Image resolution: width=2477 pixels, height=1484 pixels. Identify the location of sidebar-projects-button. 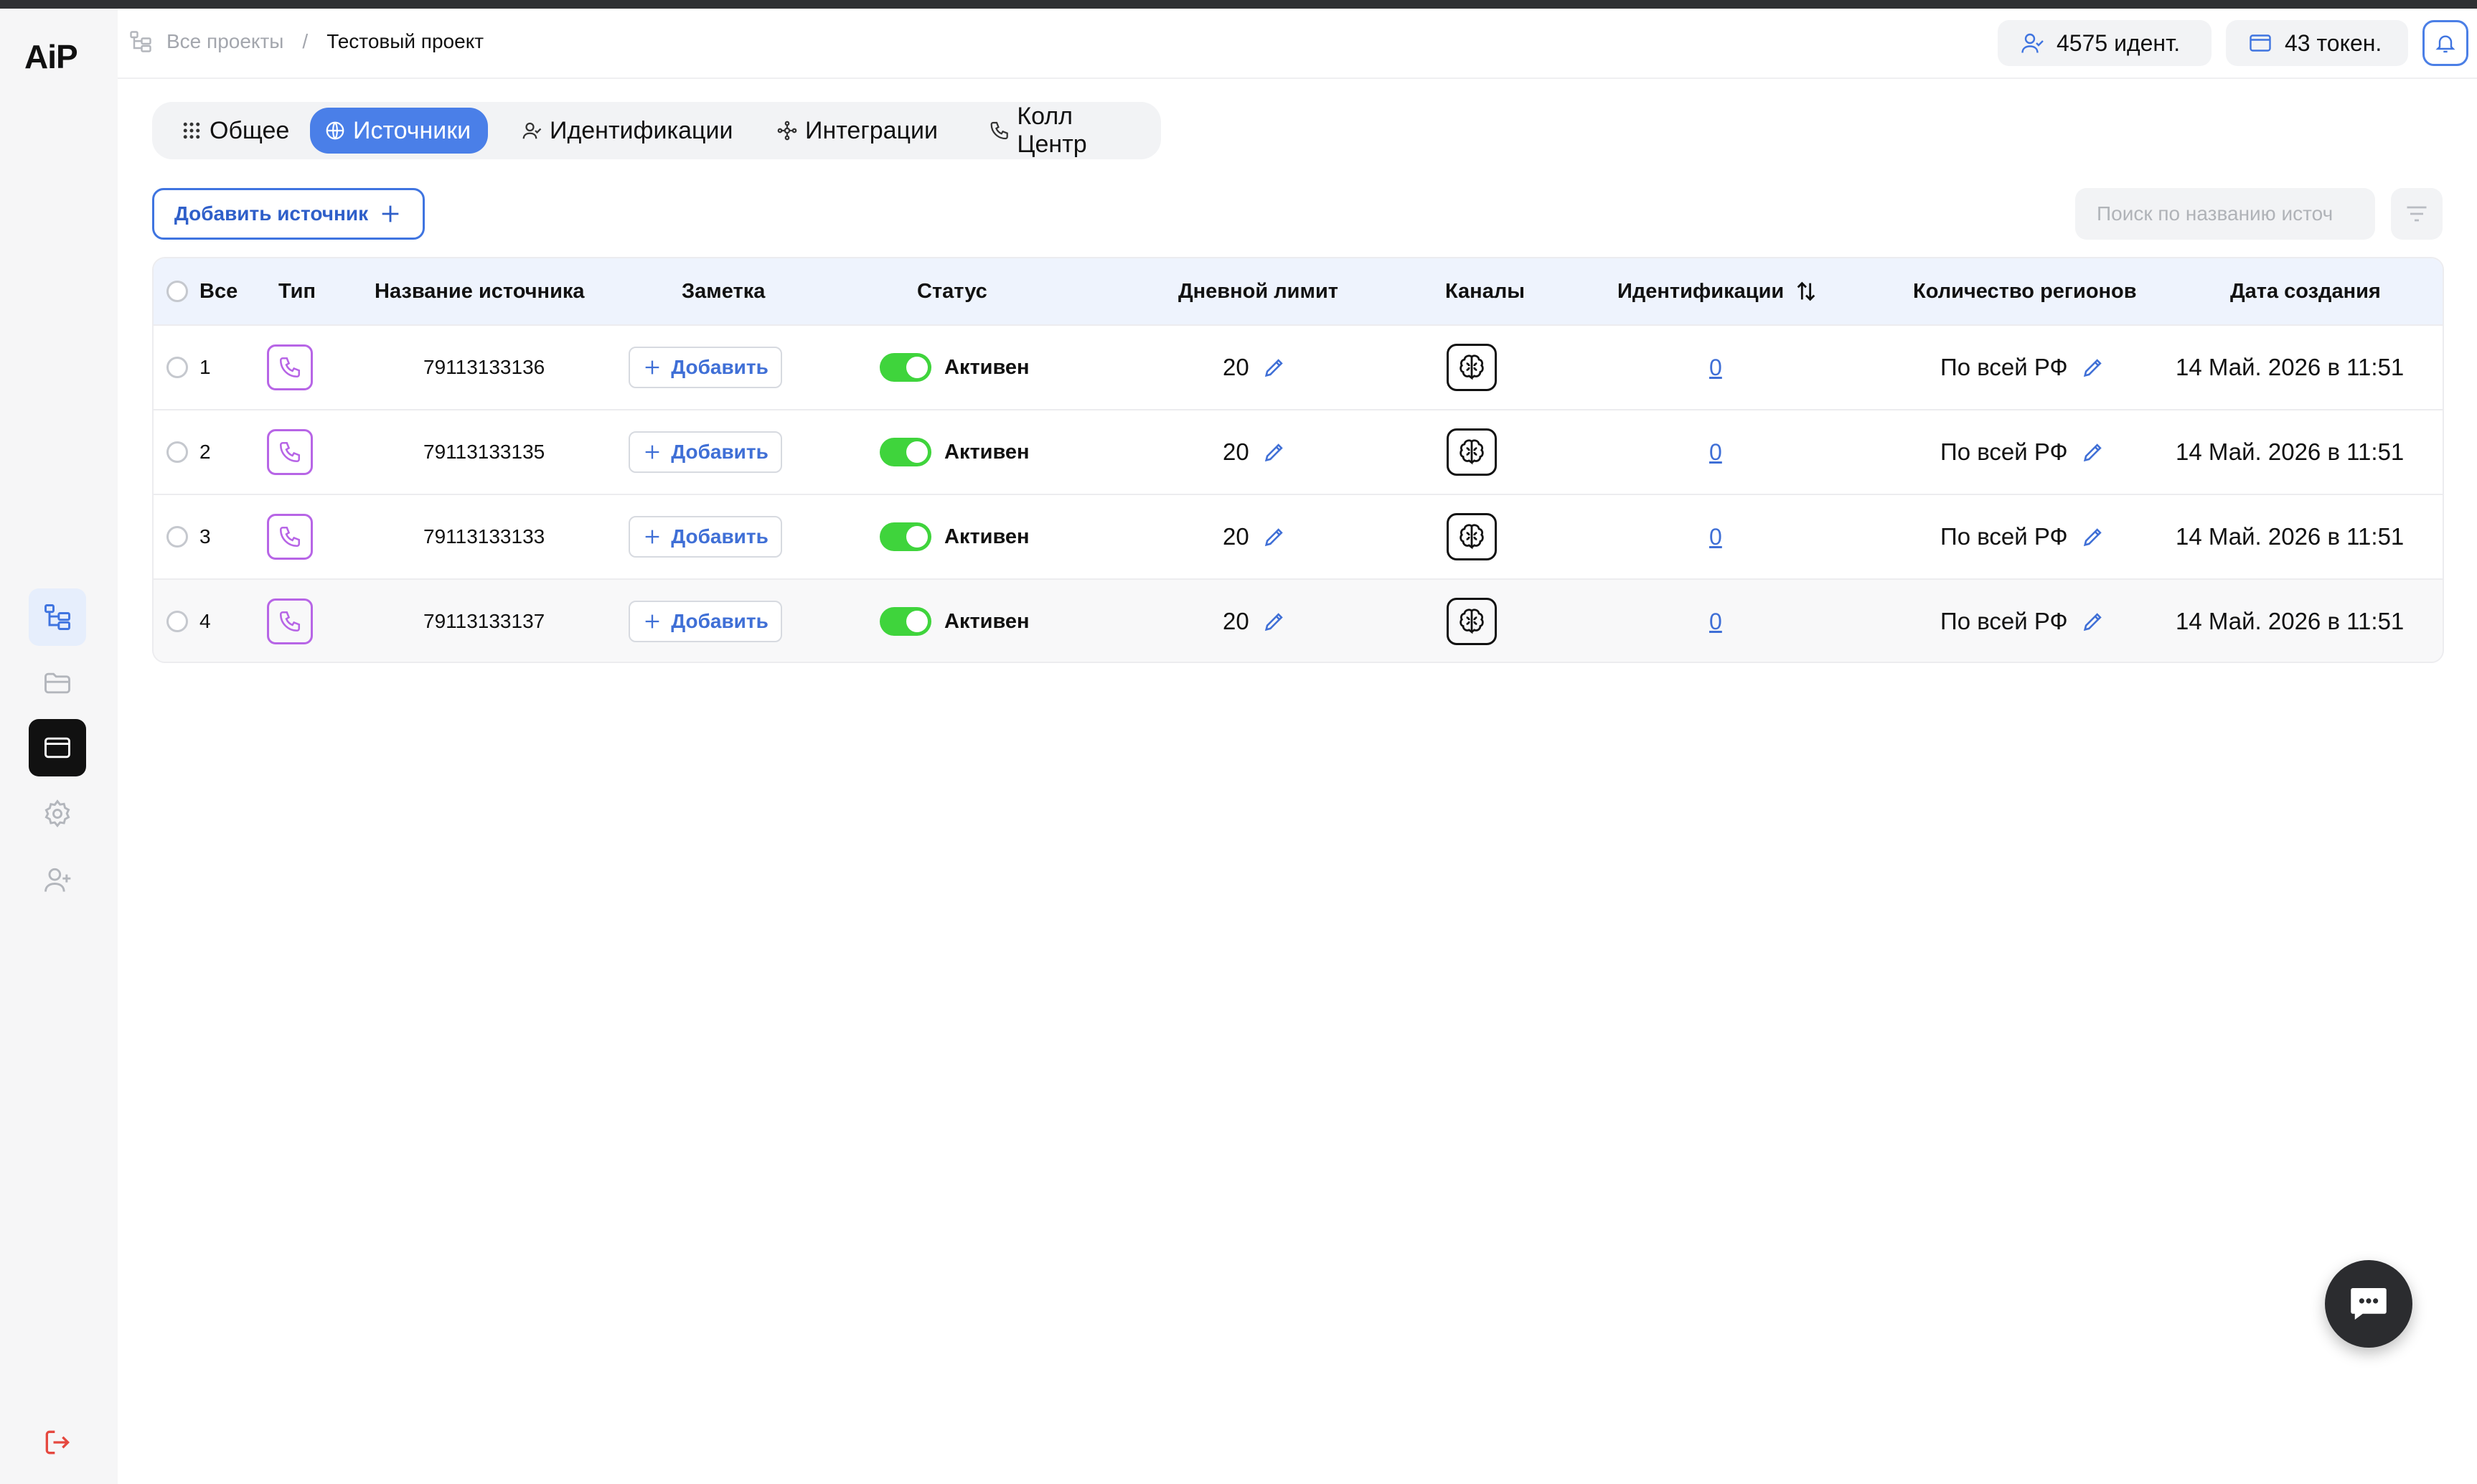
(57, 617).